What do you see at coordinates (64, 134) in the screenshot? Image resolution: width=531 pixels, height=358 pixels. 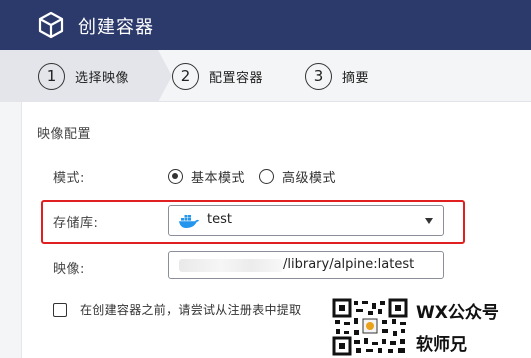 I see `section-title: 映像配置` at bounding box center [64, 134].